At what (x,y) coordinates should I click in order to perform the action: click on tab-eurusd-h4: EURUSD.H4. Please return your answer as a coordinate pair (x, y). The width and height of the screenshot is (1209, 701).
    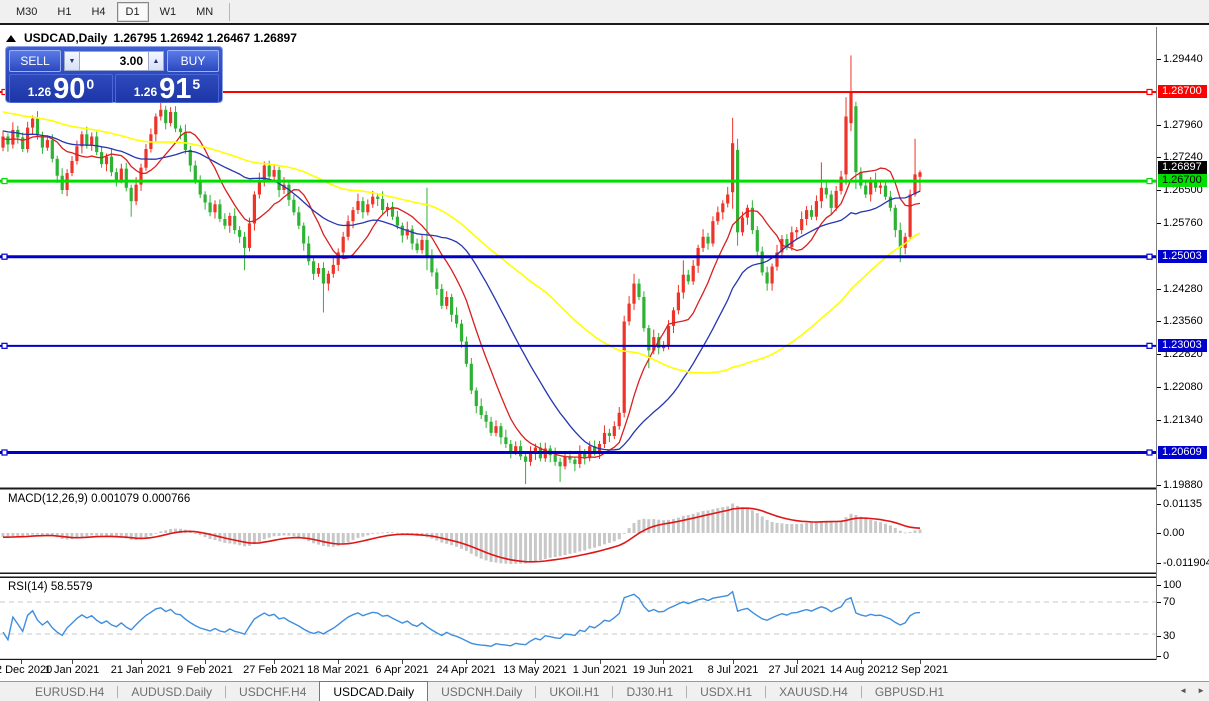
    Looking at the image, I should click on (69, 691).